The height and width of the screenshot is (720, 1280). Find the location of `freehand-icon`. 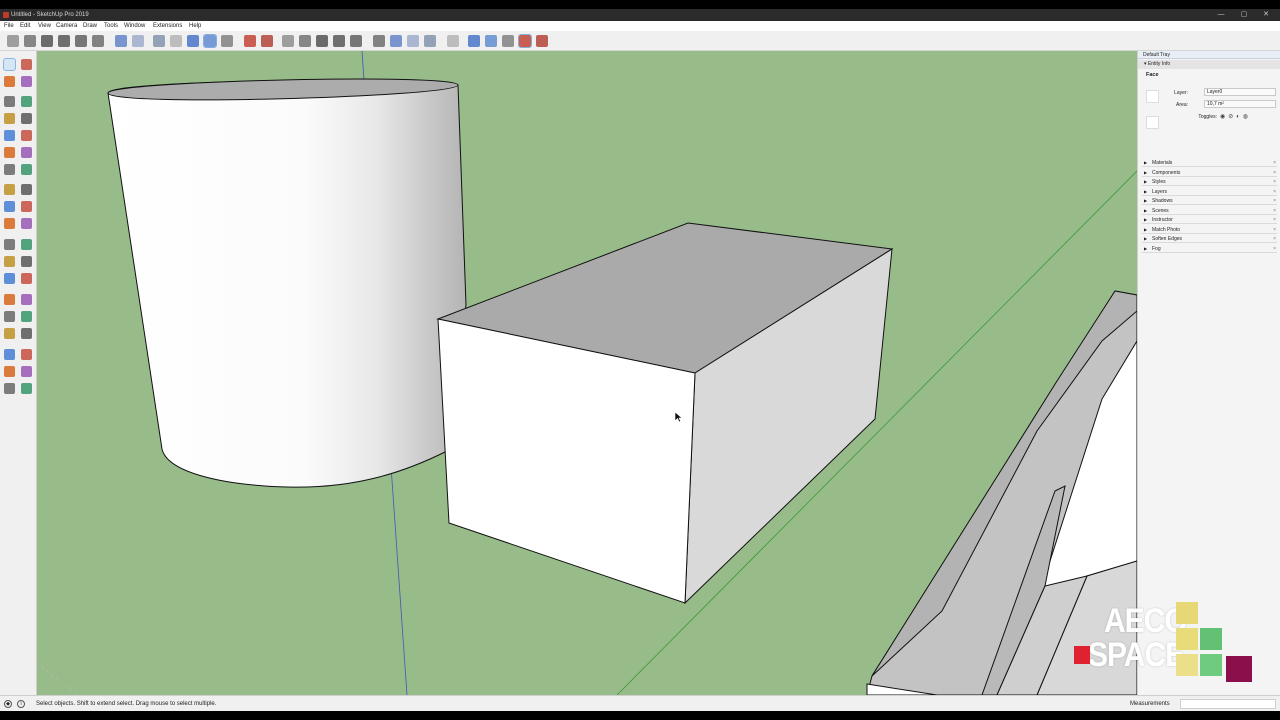

freehand-icon is located at coordinates (26, 101).